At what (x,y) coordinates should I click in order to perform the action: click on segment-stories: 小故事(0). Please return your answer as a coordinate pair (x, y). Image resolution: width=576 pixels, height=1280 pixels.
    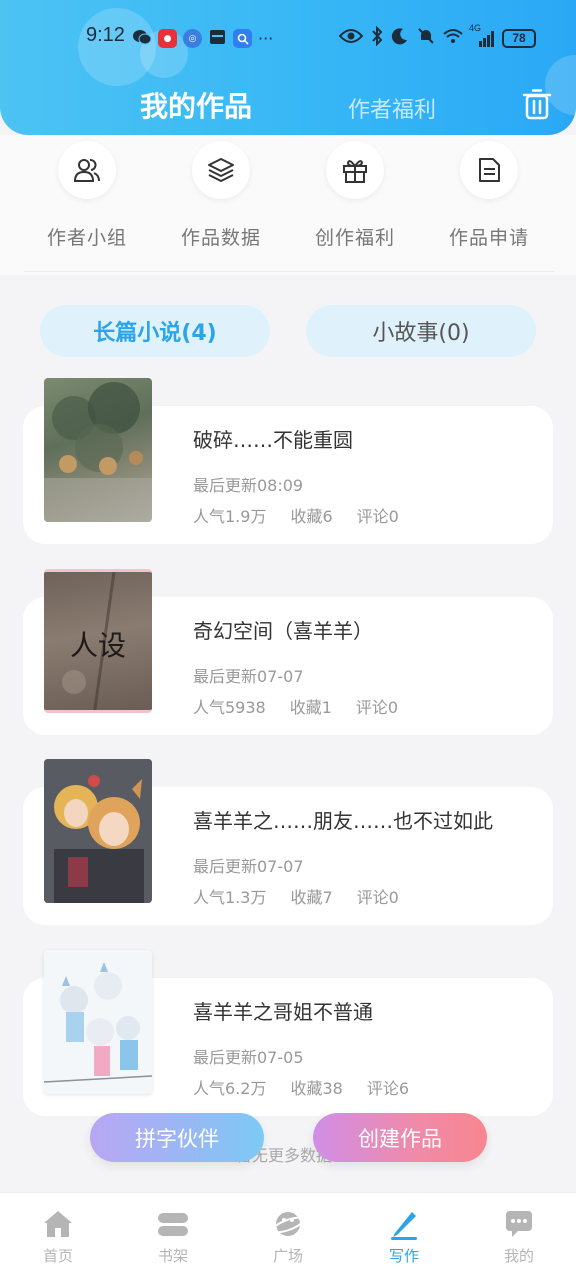
    Looking at the image, I should click on (421, 331).